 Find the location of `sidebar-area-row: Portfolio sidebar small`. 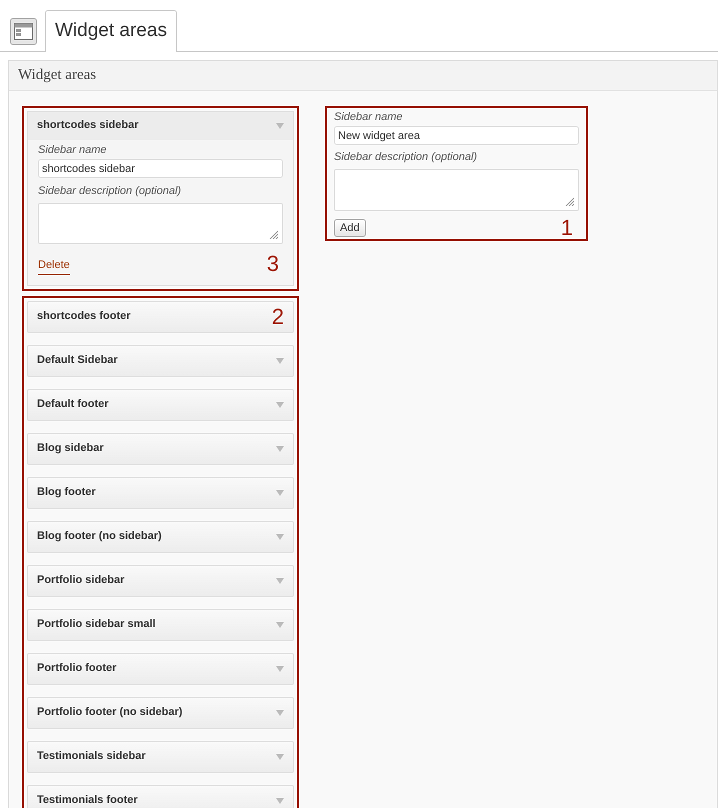

sidebar-area-row: Portfolio sidebar small is located at coordinates (160, 624).